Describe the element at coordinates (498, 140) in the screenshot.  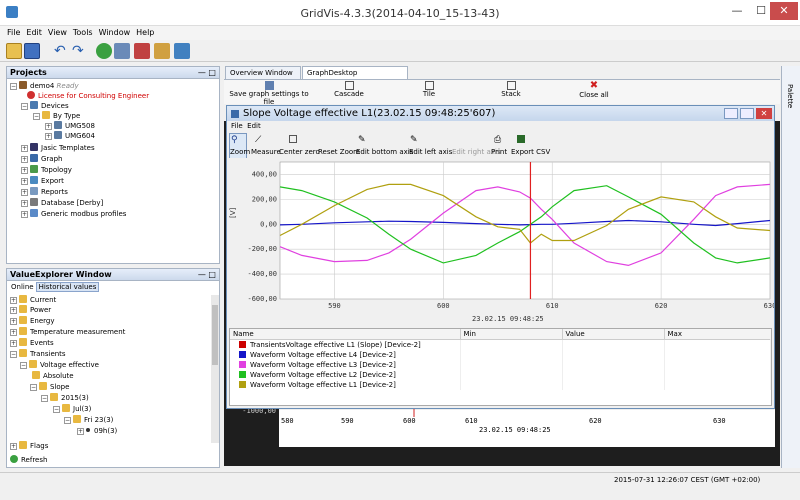
I see `print-icon: ⎙` at that location.